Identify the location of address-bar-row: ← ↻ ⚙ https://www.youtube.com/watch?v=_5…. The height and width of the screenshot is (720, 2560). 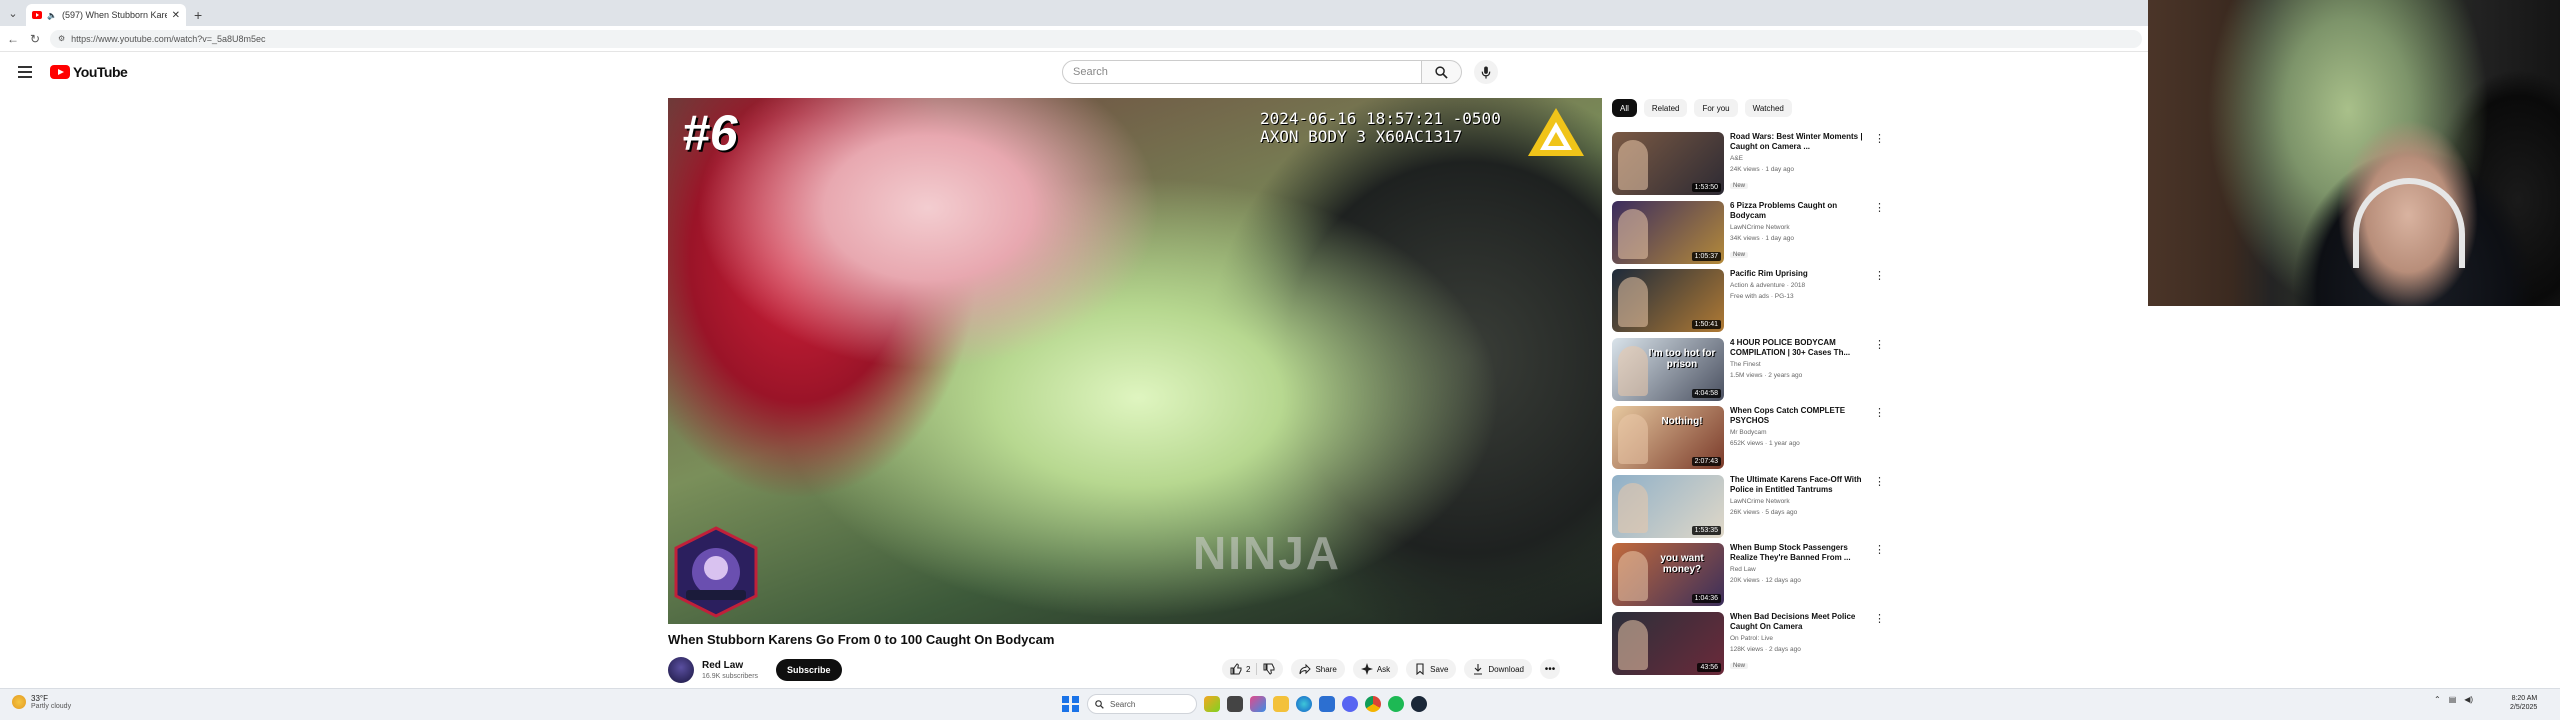
(1074, 39).